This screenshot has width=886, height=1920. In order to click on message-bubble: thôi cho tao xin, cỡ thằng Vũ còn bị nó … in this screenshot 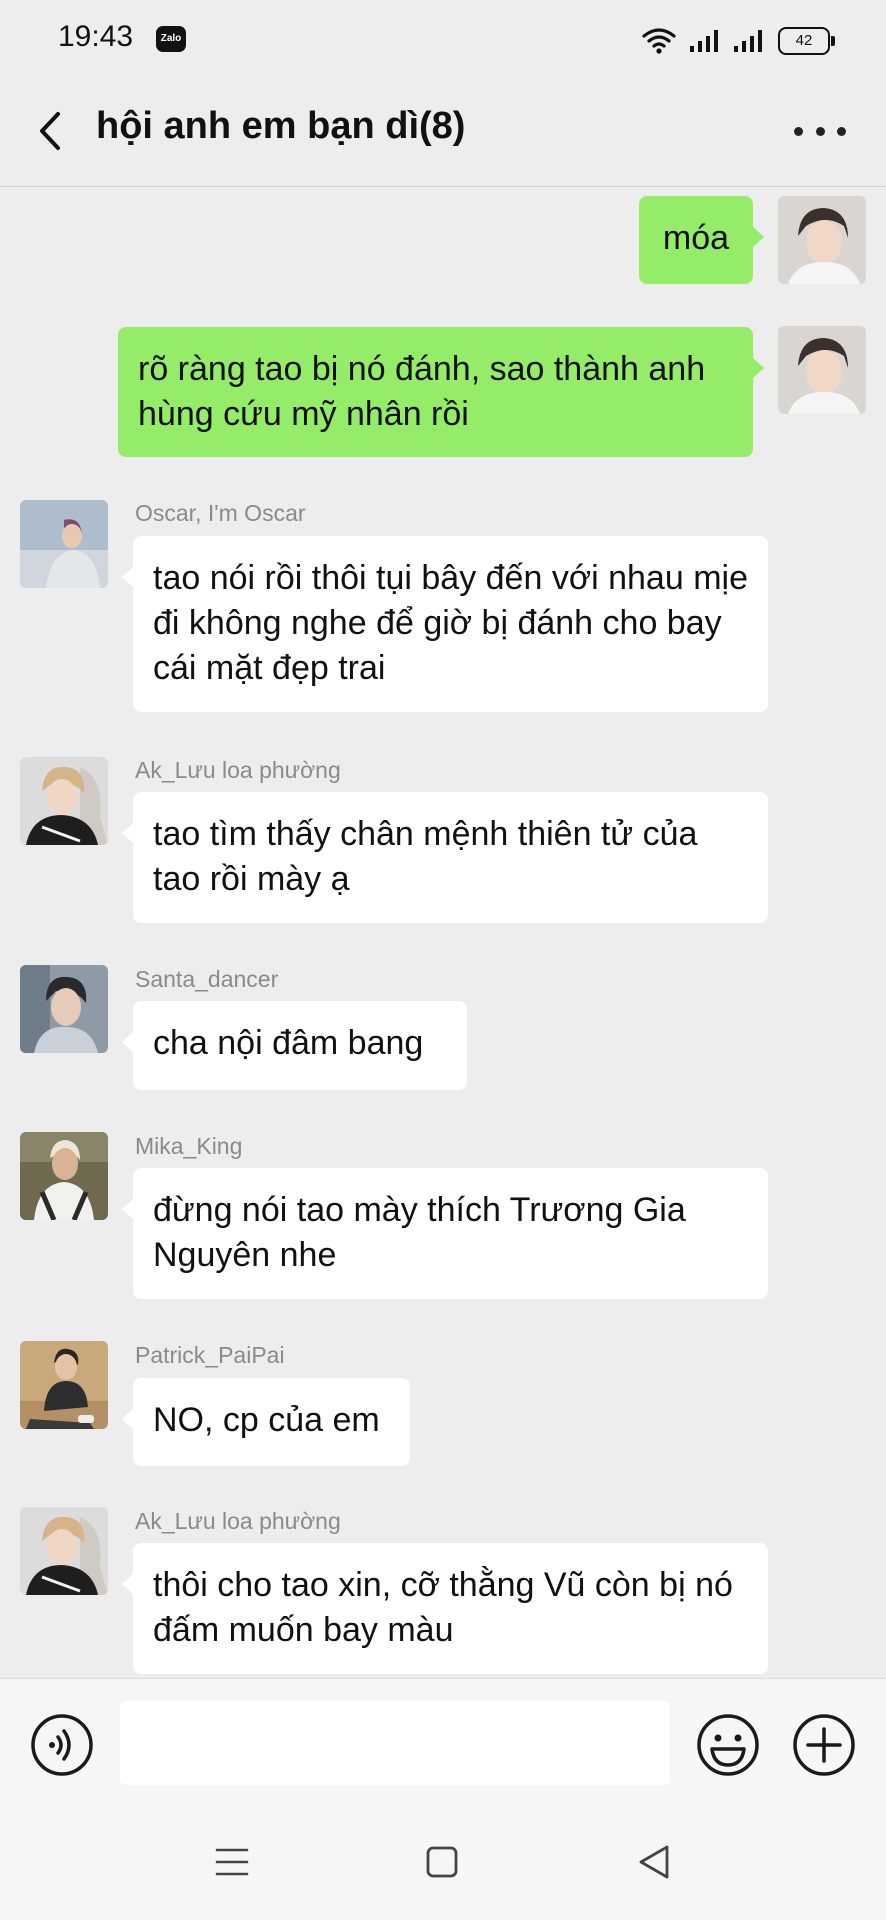, I will do `click(445, 1608)`.